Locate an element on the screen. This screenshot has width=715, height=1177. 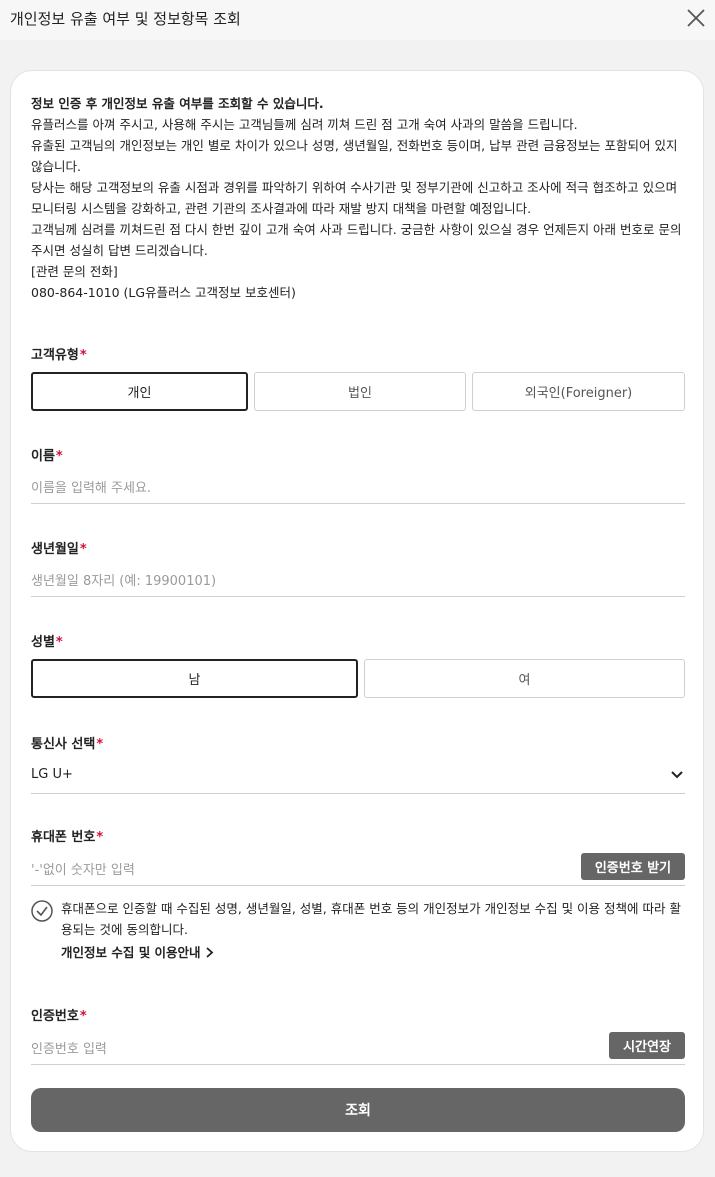
carrier-value: LG U+ is located at coordinates (52, 774).